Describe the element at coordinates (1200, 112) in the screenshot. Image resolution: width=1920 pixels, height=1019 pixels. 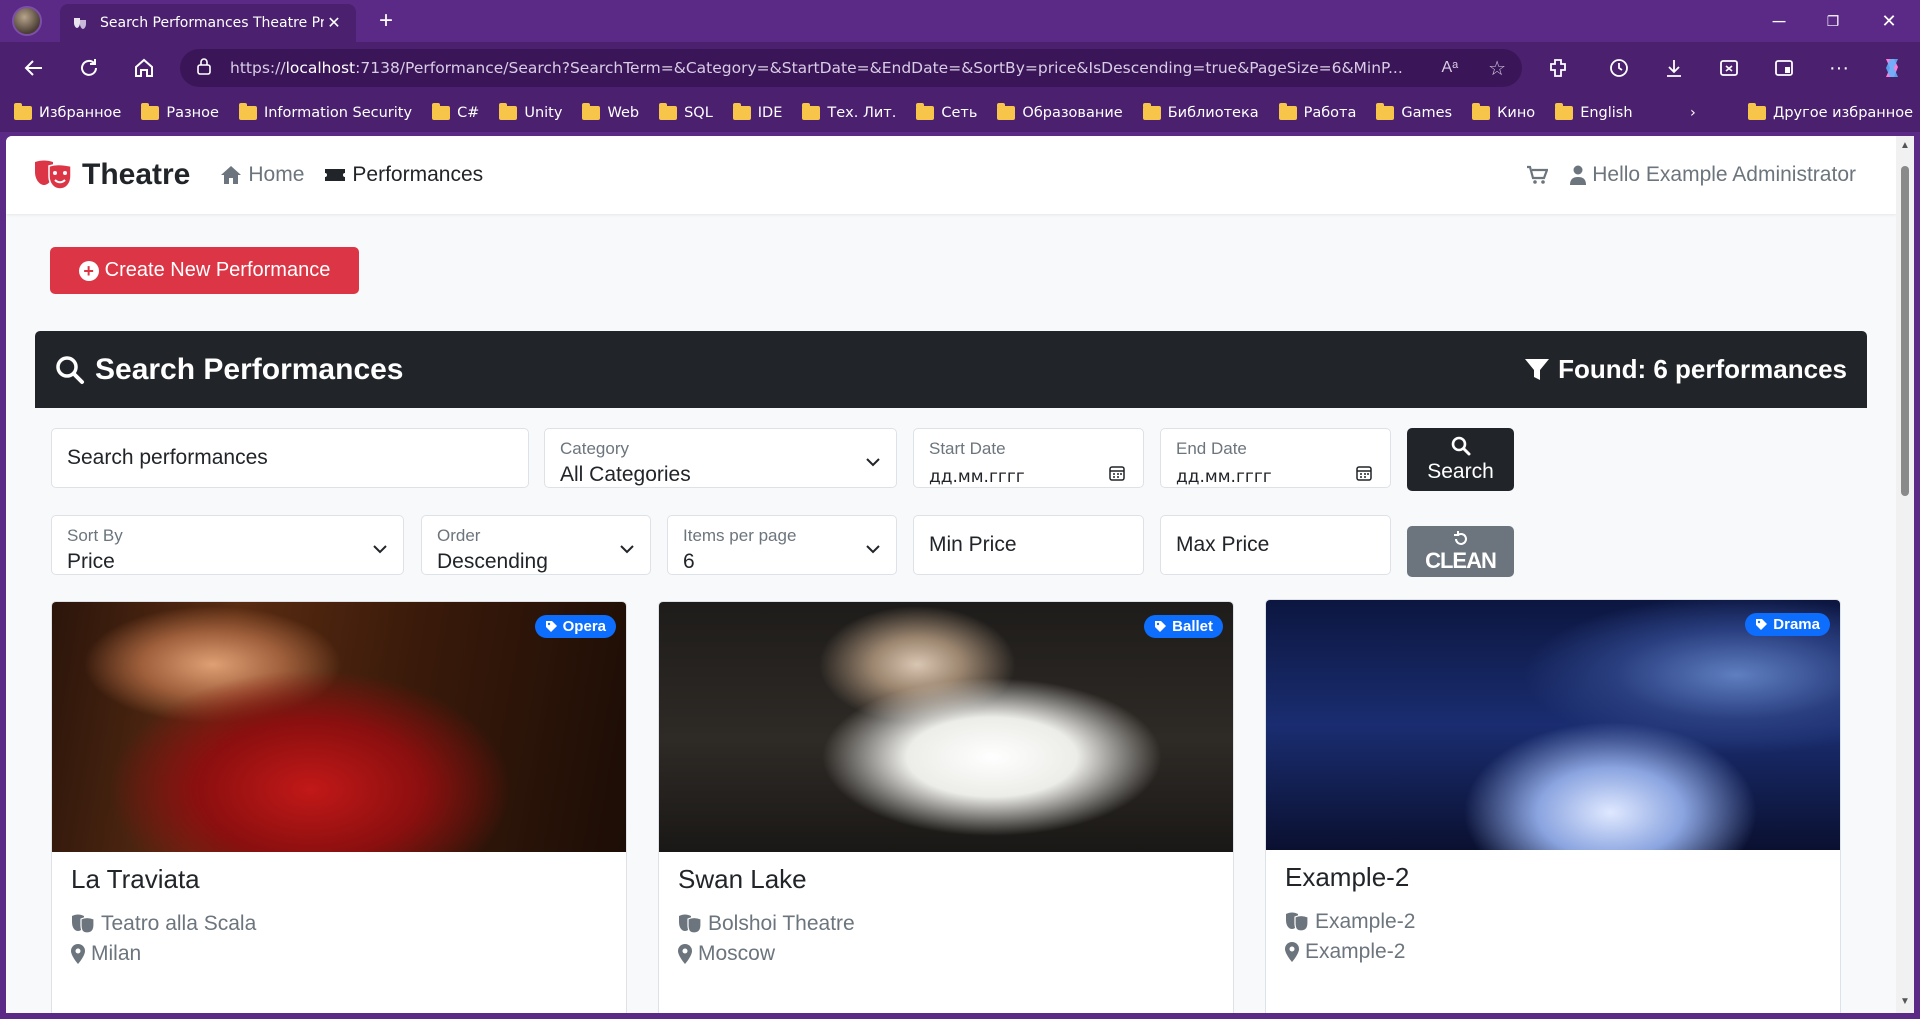
I see `bookmark-folder: Библиотека` at that location.